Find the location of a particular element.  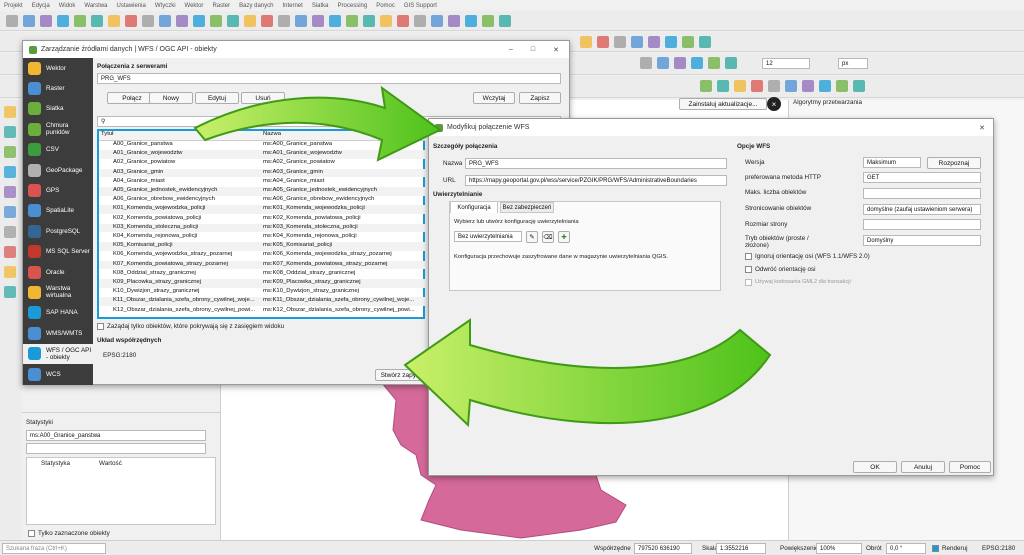

rotation-field: 0,0 ° is located at coordinates (906, 548).